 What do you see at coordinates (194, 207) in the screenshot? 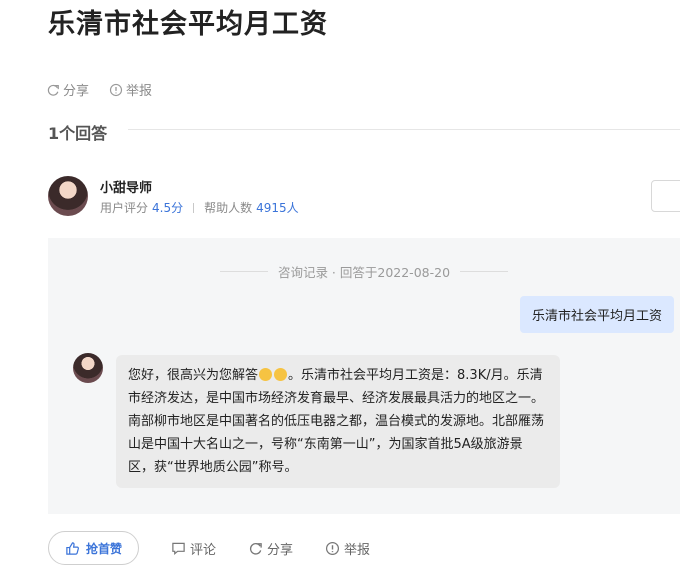
I see `meta-separator` at bounding box center [194, 207].